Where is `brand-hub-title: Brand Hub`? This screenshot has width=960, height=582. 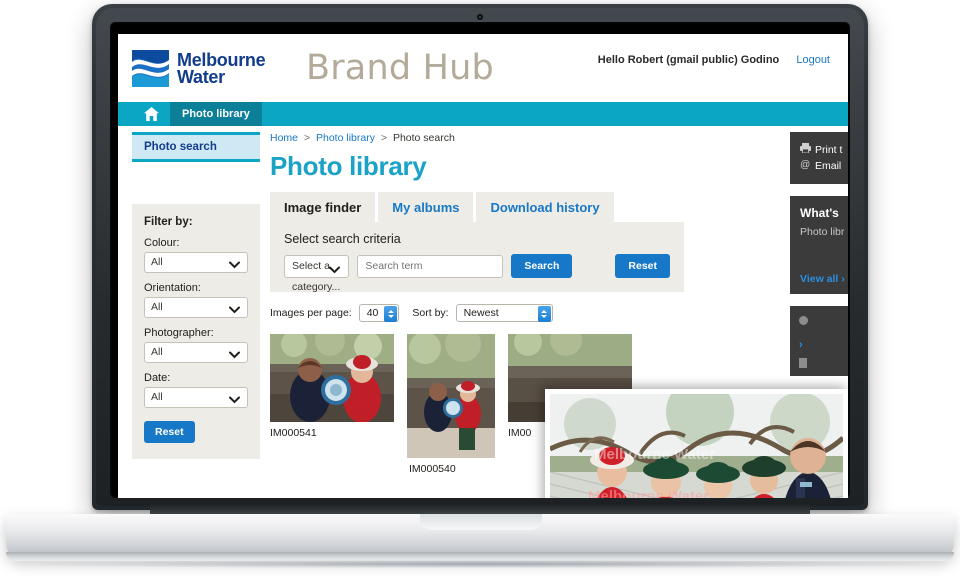
brand-hub-title: Brand Hub is located at coordinates (400, 68).